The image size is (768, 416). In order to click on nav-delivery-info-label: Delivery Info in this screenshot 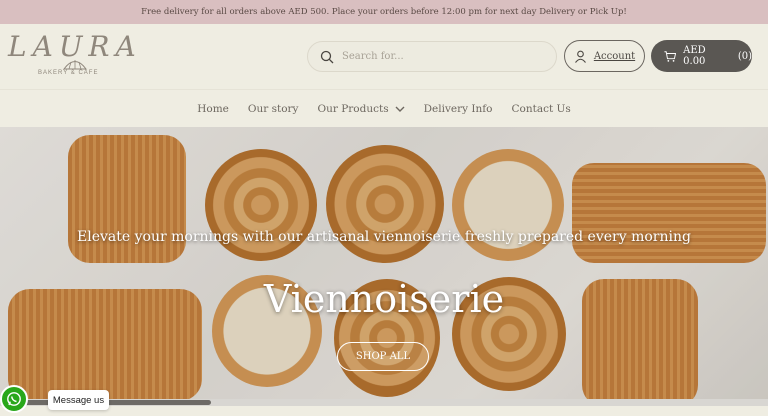, I will do `click(458, 108)`.